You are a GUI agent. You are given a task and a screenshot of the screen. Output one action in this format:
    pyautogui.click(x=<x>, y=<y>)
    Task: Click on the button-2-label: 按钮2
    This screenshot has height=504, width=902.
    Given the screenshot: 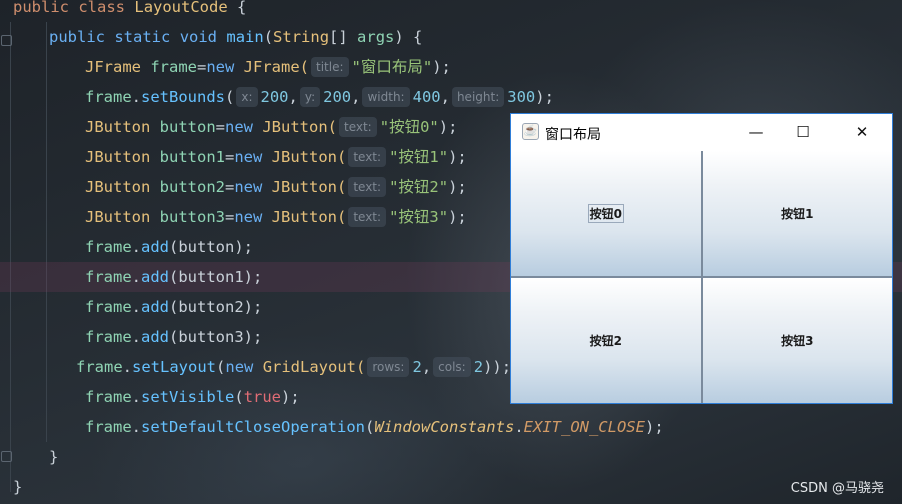 What is the action you would take?
    pyautogui.click(x=605, y=341)
    